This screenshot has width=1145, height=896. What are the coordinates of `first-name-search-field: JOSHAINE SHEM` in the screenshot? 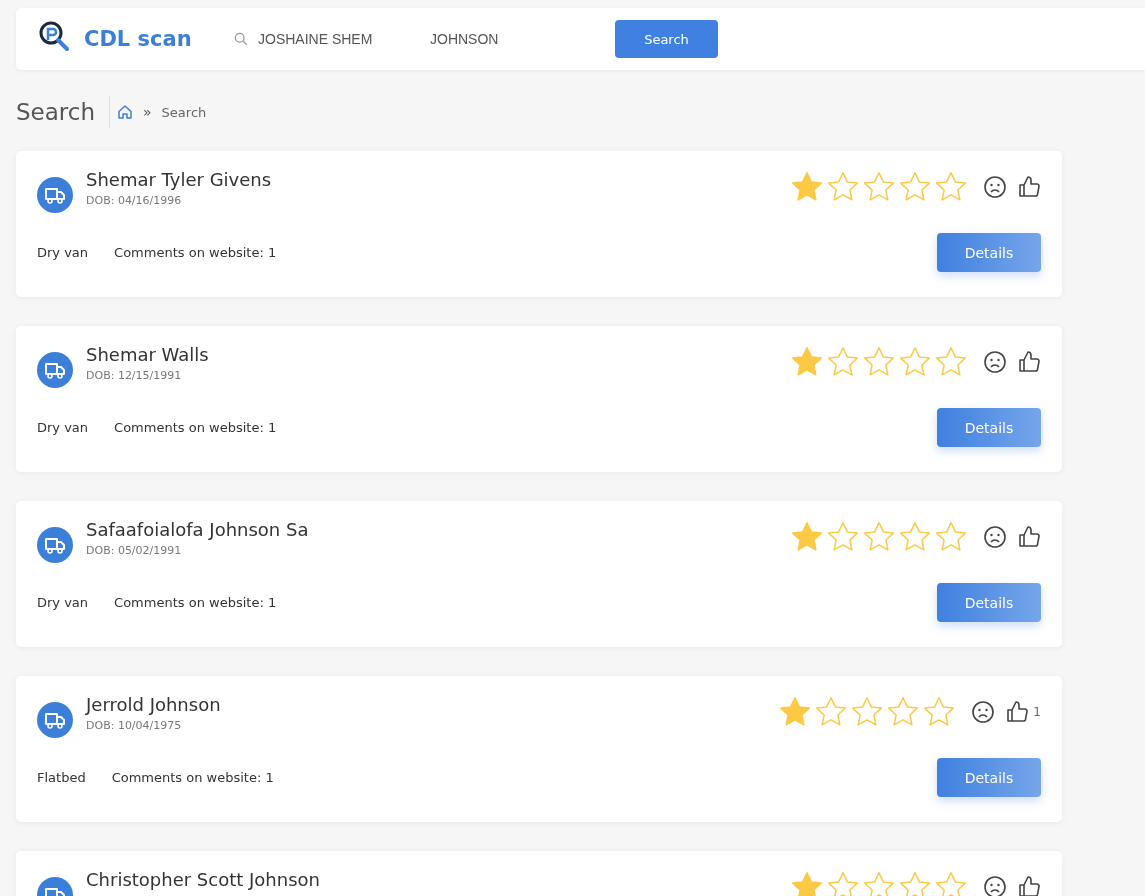 It's located at (324, 39).